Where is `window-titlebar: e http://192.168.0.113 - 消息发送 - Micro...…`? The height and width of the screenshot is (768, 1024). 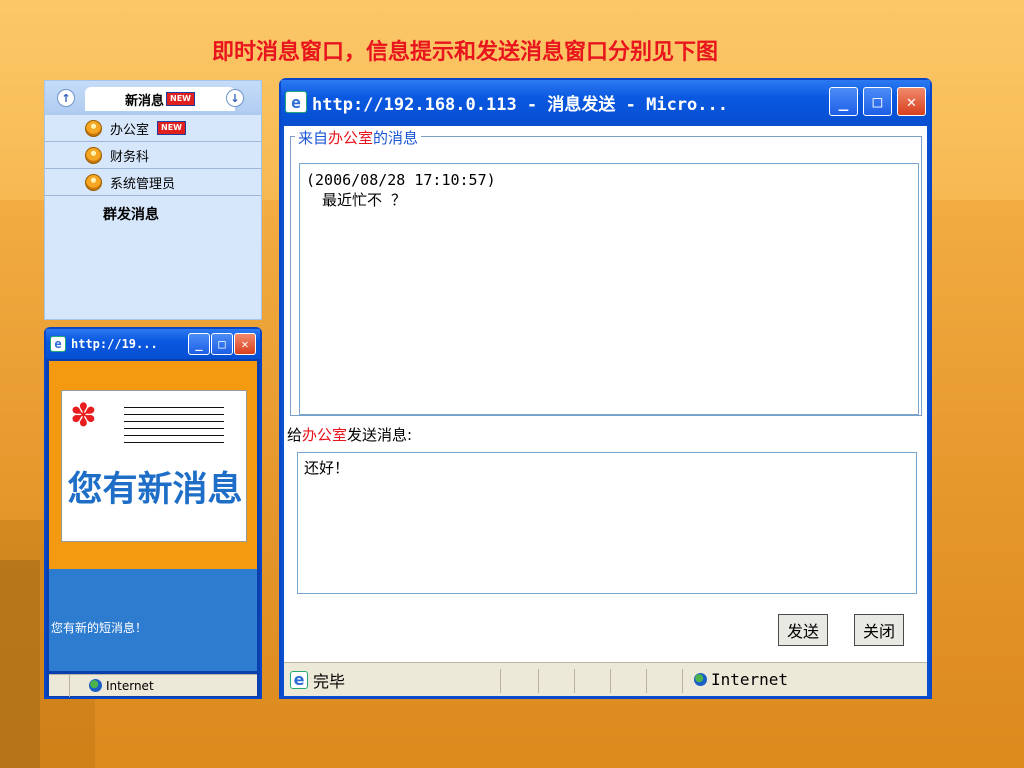
window-titlebar: e http://192.168.0.113 - 消息发送 - Micro...… is located at coordinates (605, 102).